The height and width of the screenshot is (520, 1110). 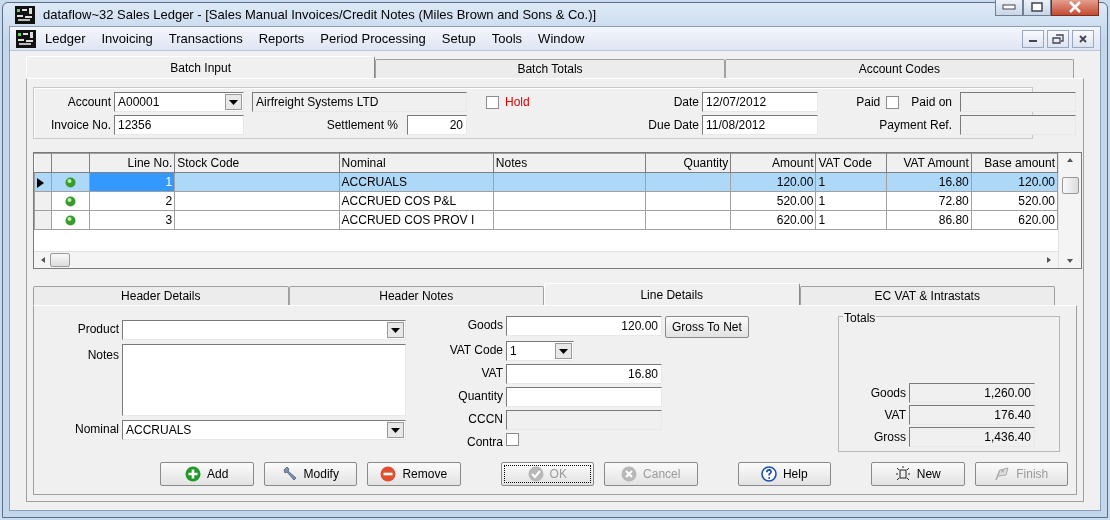 I want to click on plus-icon, so click(x=193, y=474).